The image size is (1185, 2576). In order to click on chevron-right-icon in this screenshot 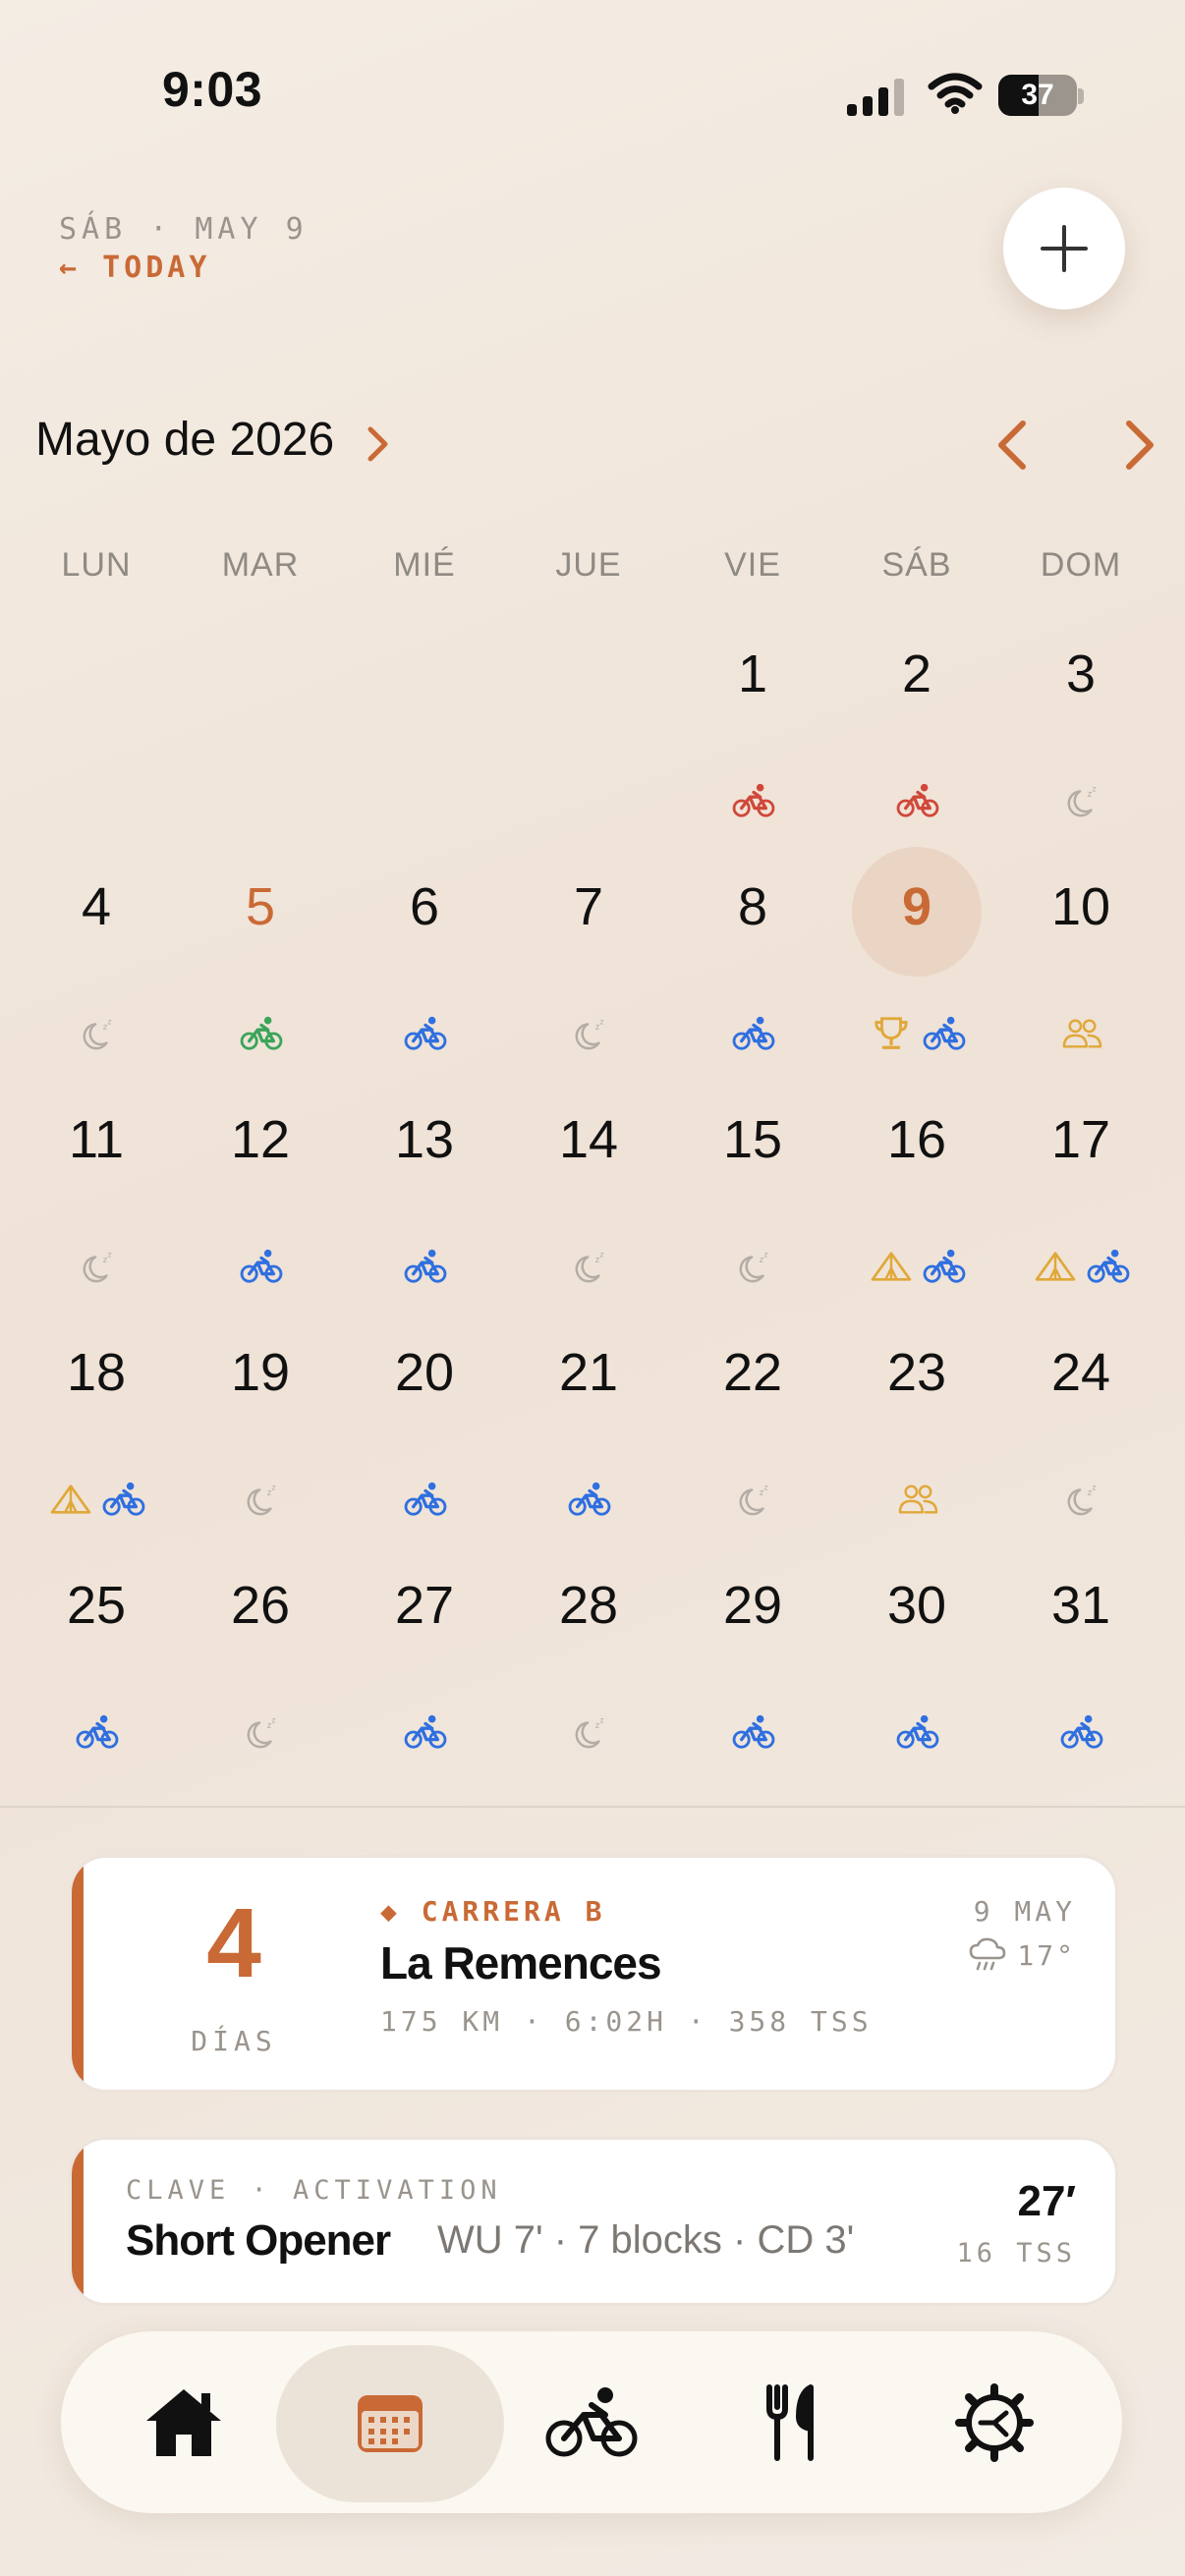, I will do `click(379, 444)`.